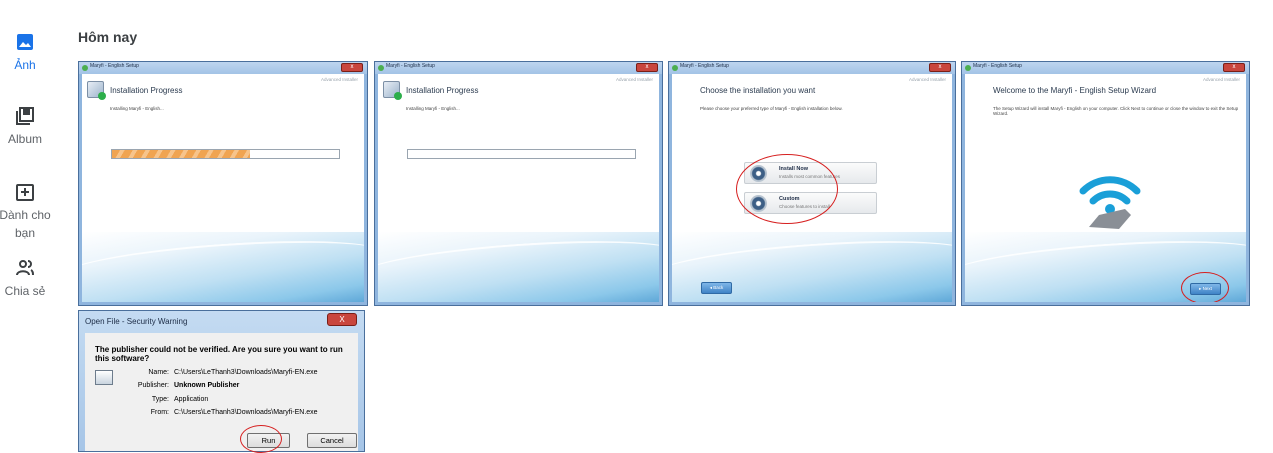 The image size is (1273, 453). I want to click on left-navigation: Ảnh Album Dành cho bạn Chia sẻ, so click(25, 226).